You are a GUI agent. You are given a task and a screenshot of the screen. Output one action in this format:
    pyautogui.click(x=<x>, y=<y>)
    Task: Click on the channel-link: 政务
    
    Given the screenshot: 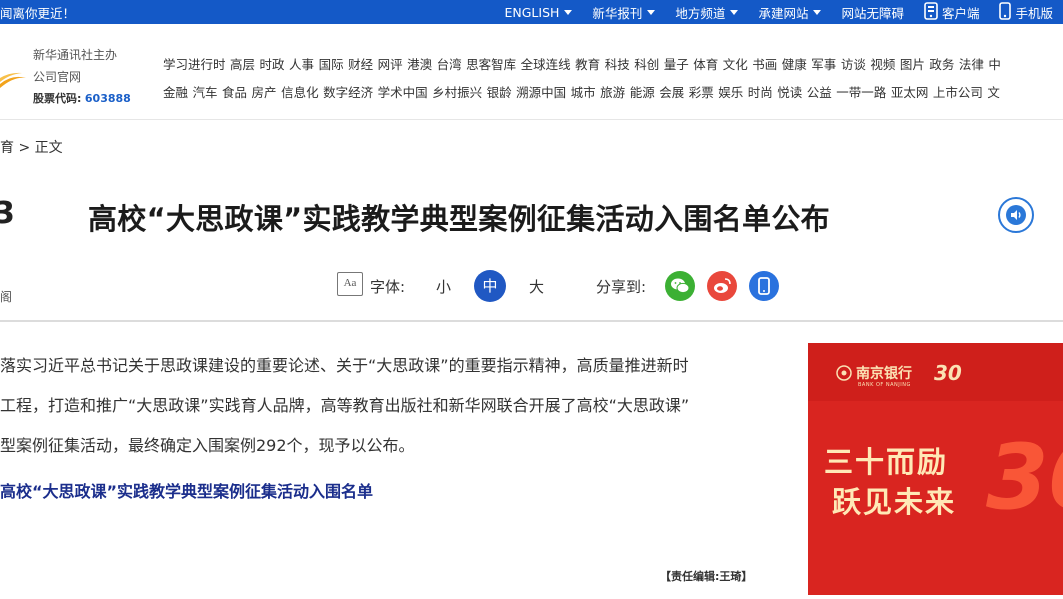 What is the action you would take?
    pyautogui.click(x=941, y=64)
    